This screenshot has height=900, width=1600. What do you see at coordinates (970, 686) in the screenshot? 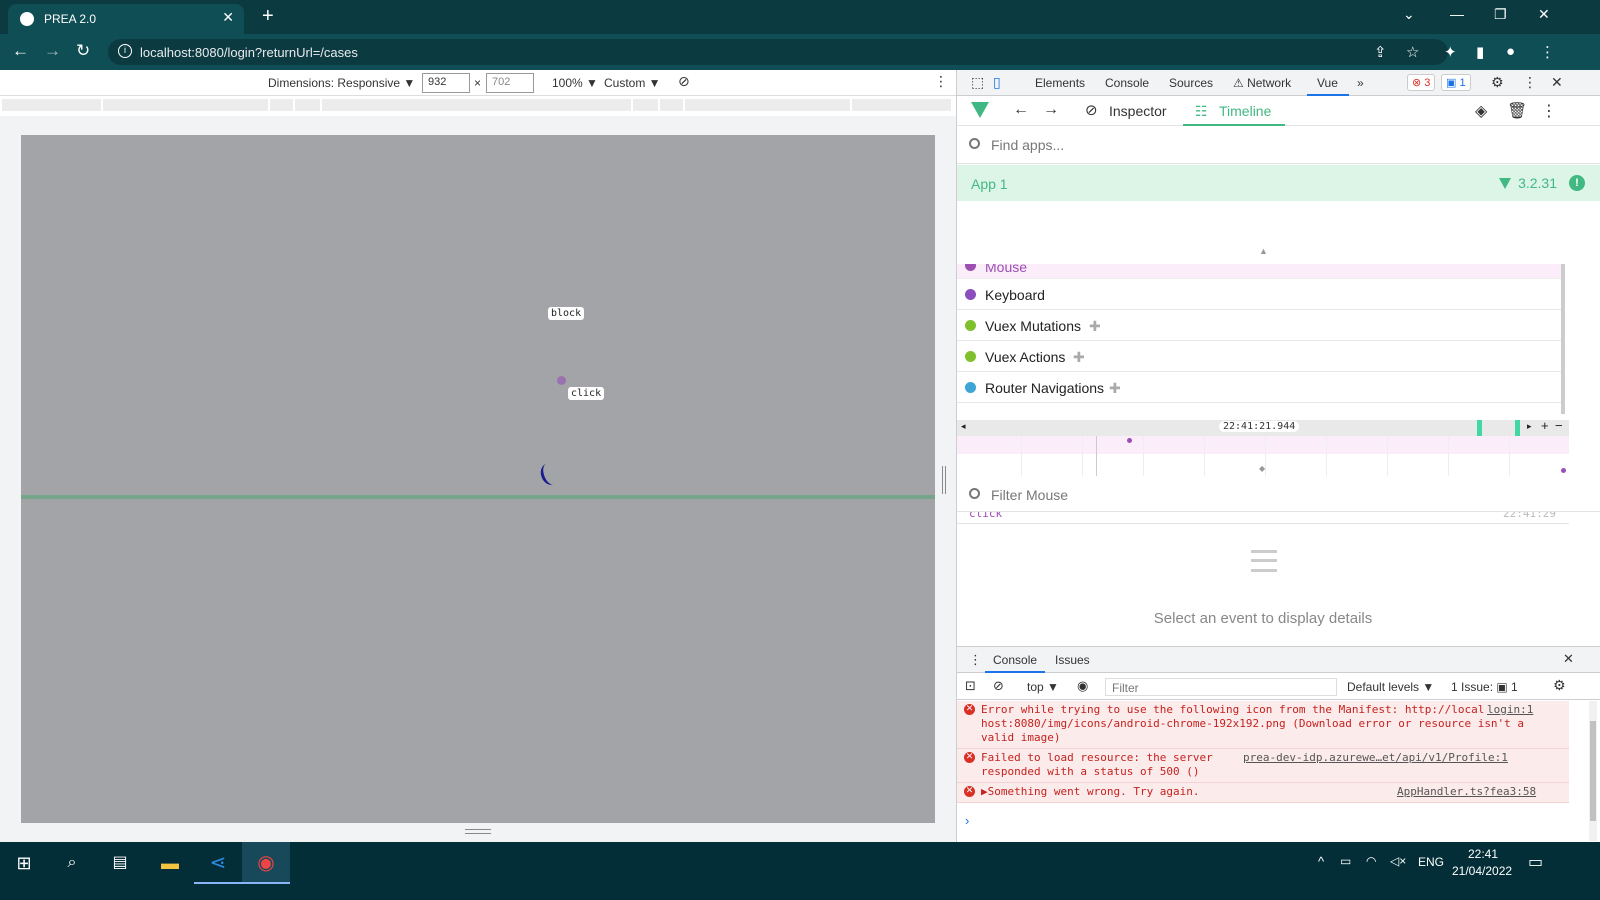
I see `sidebar-toggle-icon: ⊡` at bounding box center [970, 686].